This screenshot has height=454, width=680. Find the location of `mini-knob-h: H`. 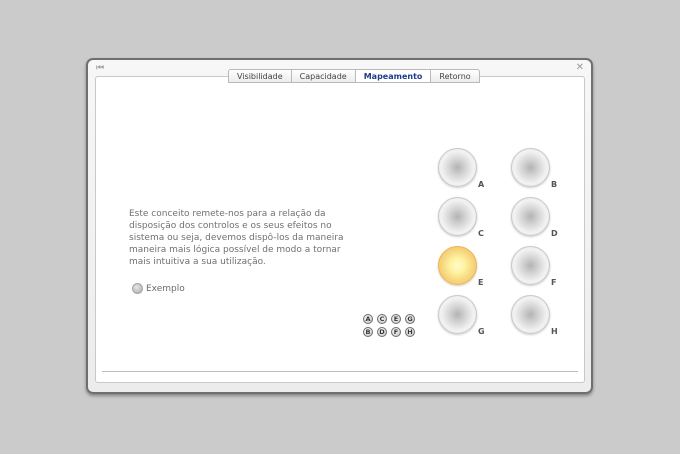

mini-knob-h: H is located at coordinates (410, 332).